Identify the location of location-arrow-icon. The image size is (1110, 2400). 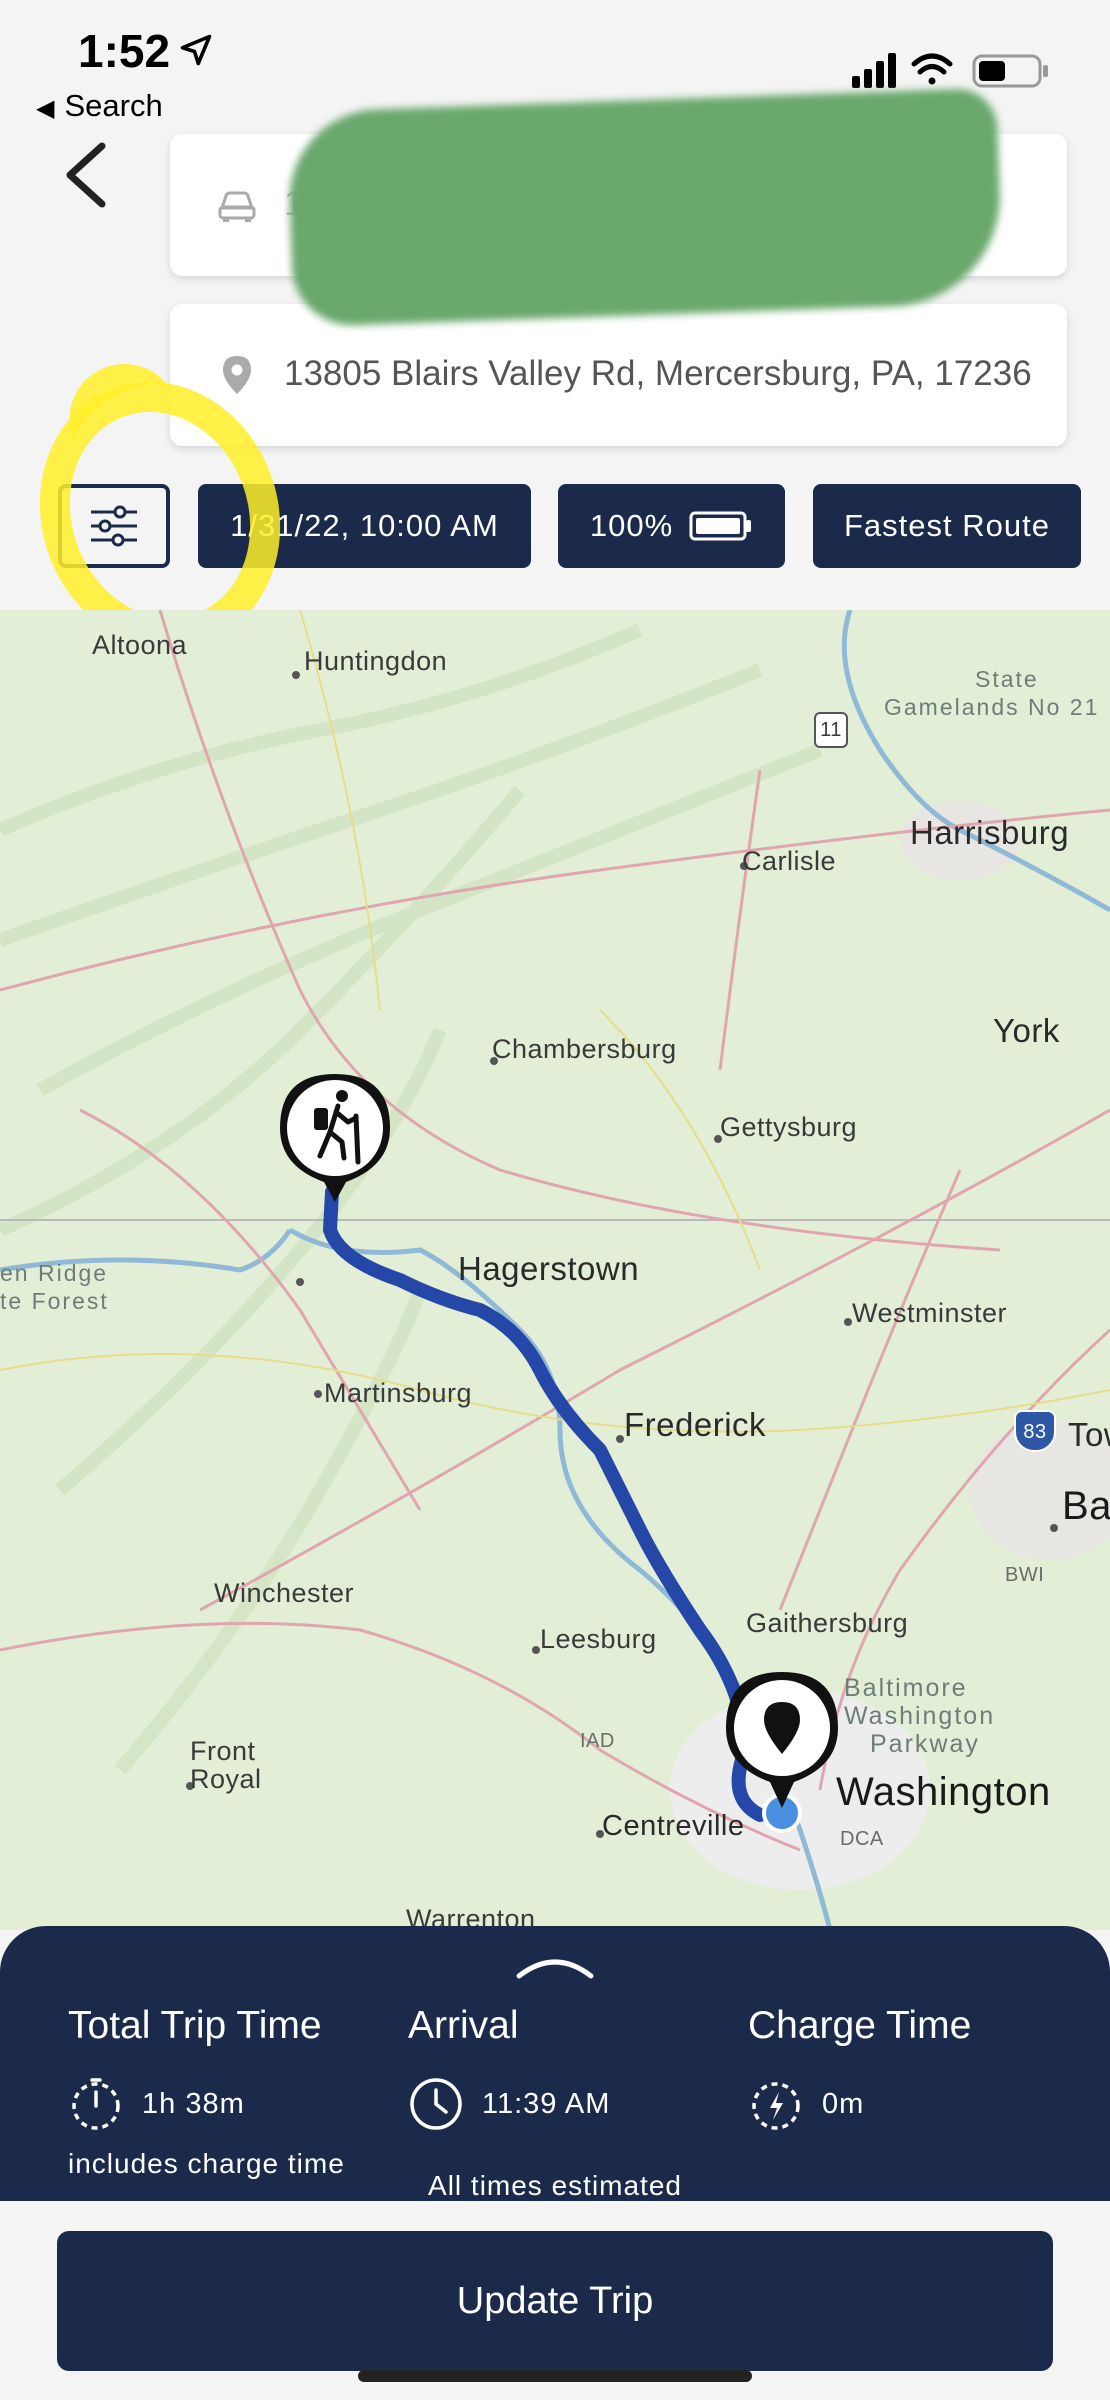
(196, 50).